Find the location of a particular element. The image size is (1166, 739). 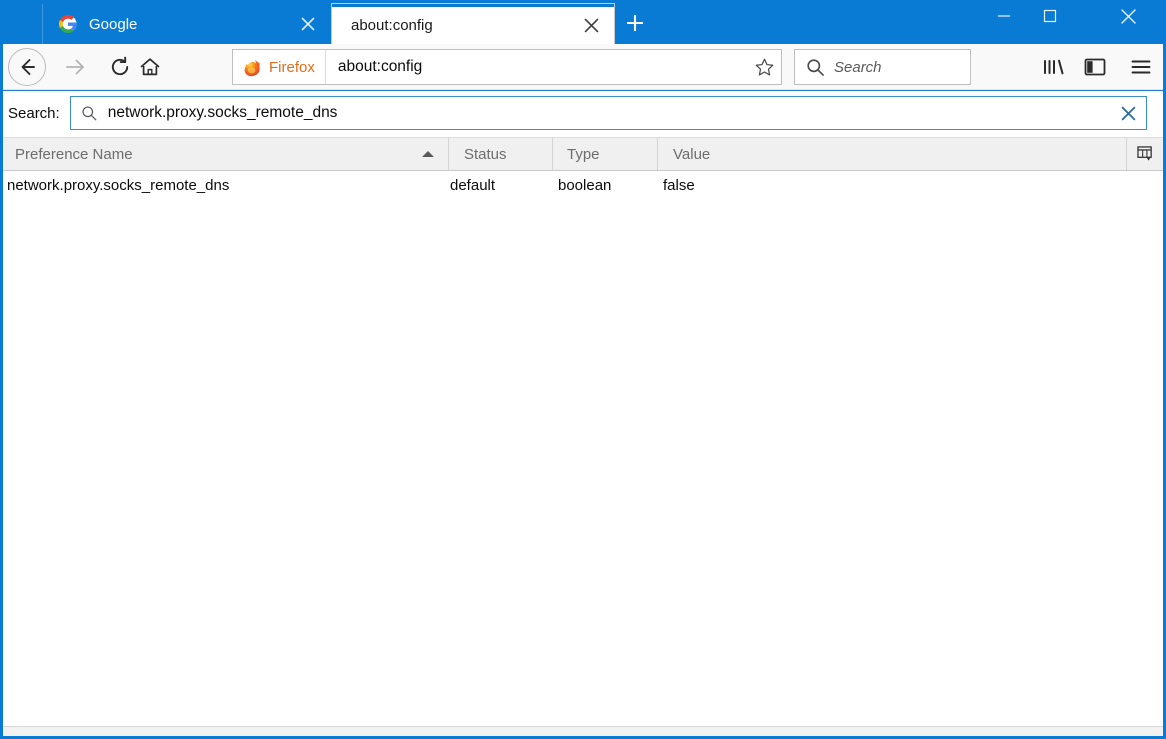

sort-ascending-icon is located at coordinates (428, 154).